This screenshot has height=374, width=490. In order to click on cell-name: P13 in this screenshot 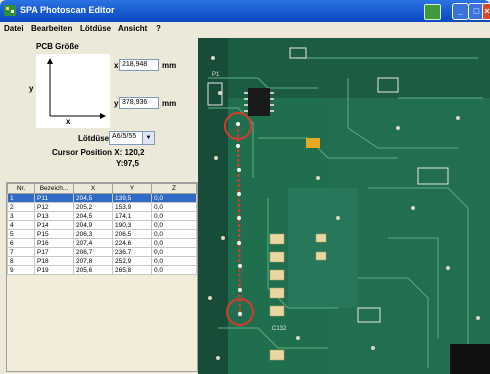, I will do `click(54, 216)`.